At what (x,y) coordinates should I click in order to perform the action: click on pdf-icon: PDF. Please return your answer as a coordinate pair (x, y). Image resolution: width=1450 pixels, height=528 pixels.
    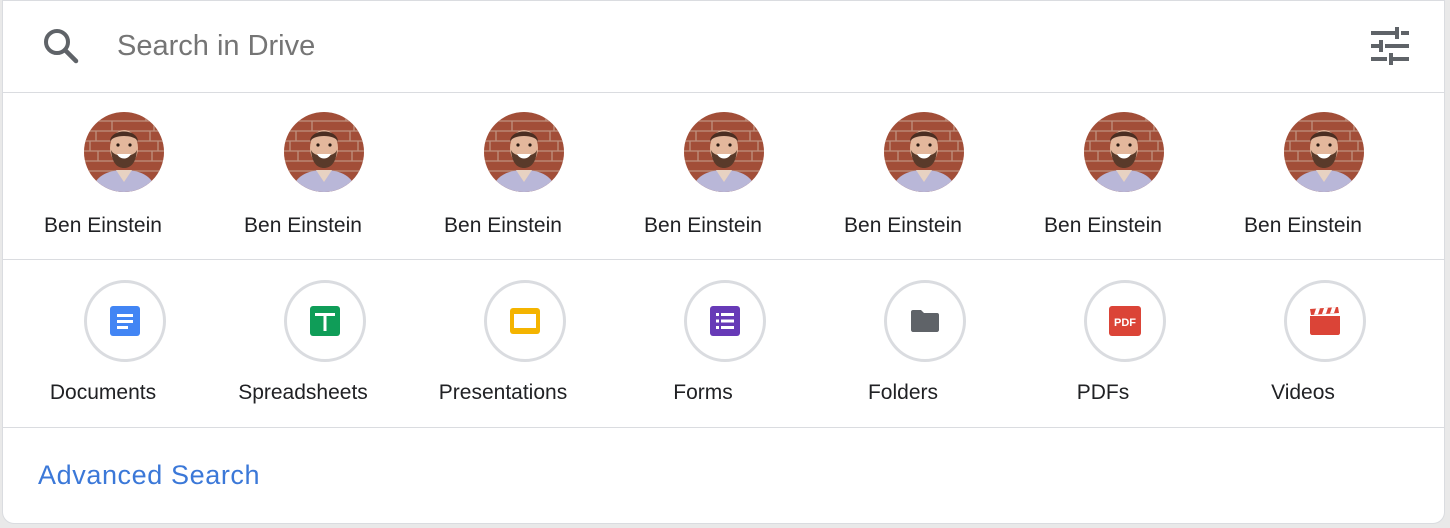
    Looking at the image, I should click on (1125, 321).